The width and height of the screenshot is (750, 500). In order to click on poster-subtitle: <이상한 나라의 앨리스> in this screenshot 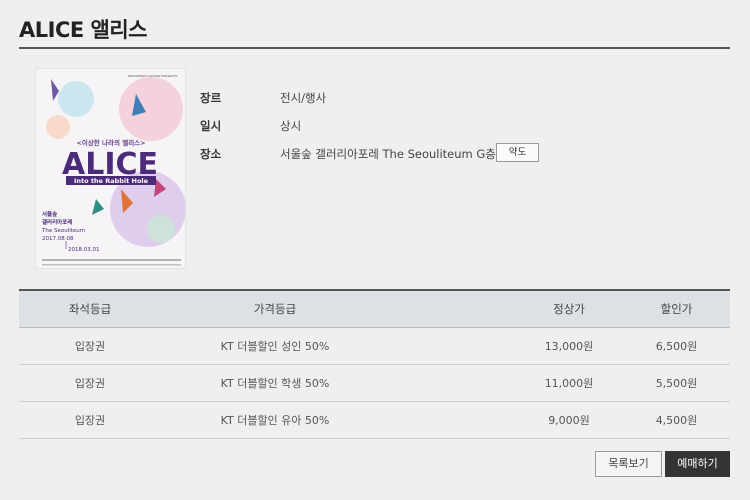, I will do `click(110, 142)`.